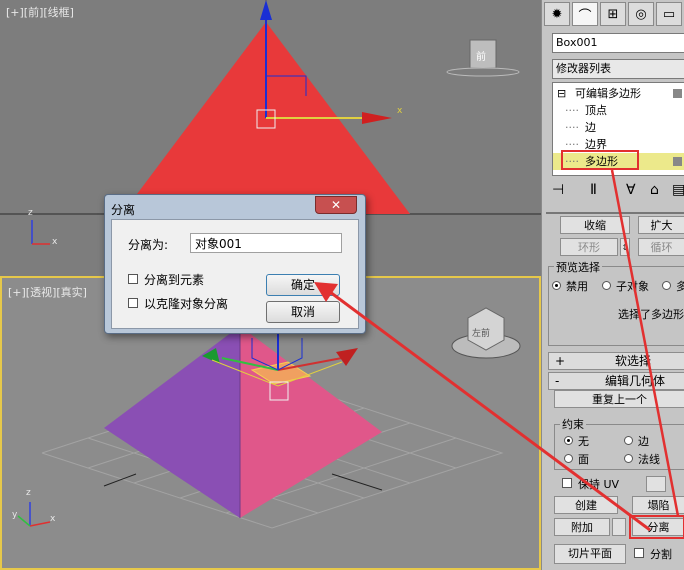 Image resolution: width=684 pixels, height=570 pixels. I want to click on detach-as-label: 分离为:, so click(148, 245).